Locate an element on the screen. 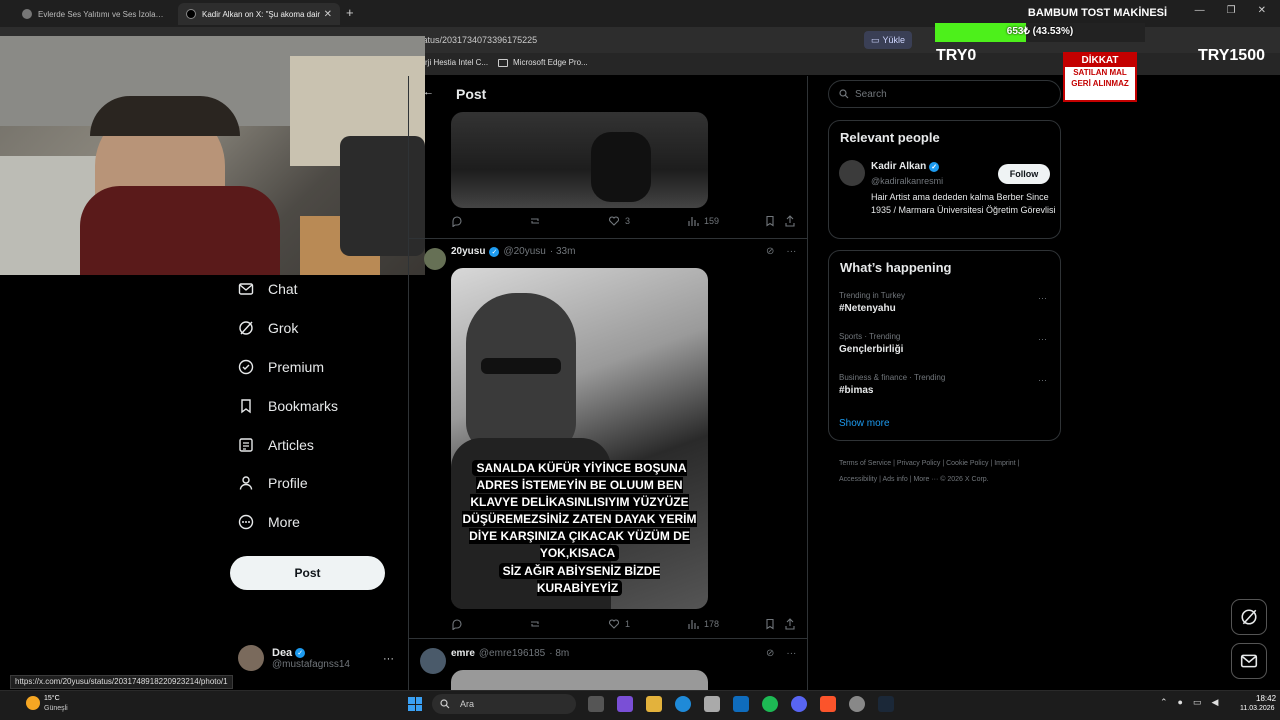 This screenshot has height=720, width=1280. grok-float-button is located at coordinates (1249, 617).